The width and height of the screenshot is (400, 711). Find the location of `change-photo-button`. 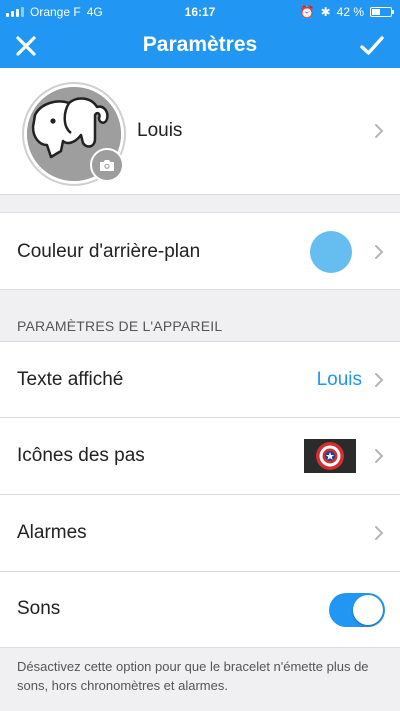

change-photo-button is located at coordinates (107, 165).